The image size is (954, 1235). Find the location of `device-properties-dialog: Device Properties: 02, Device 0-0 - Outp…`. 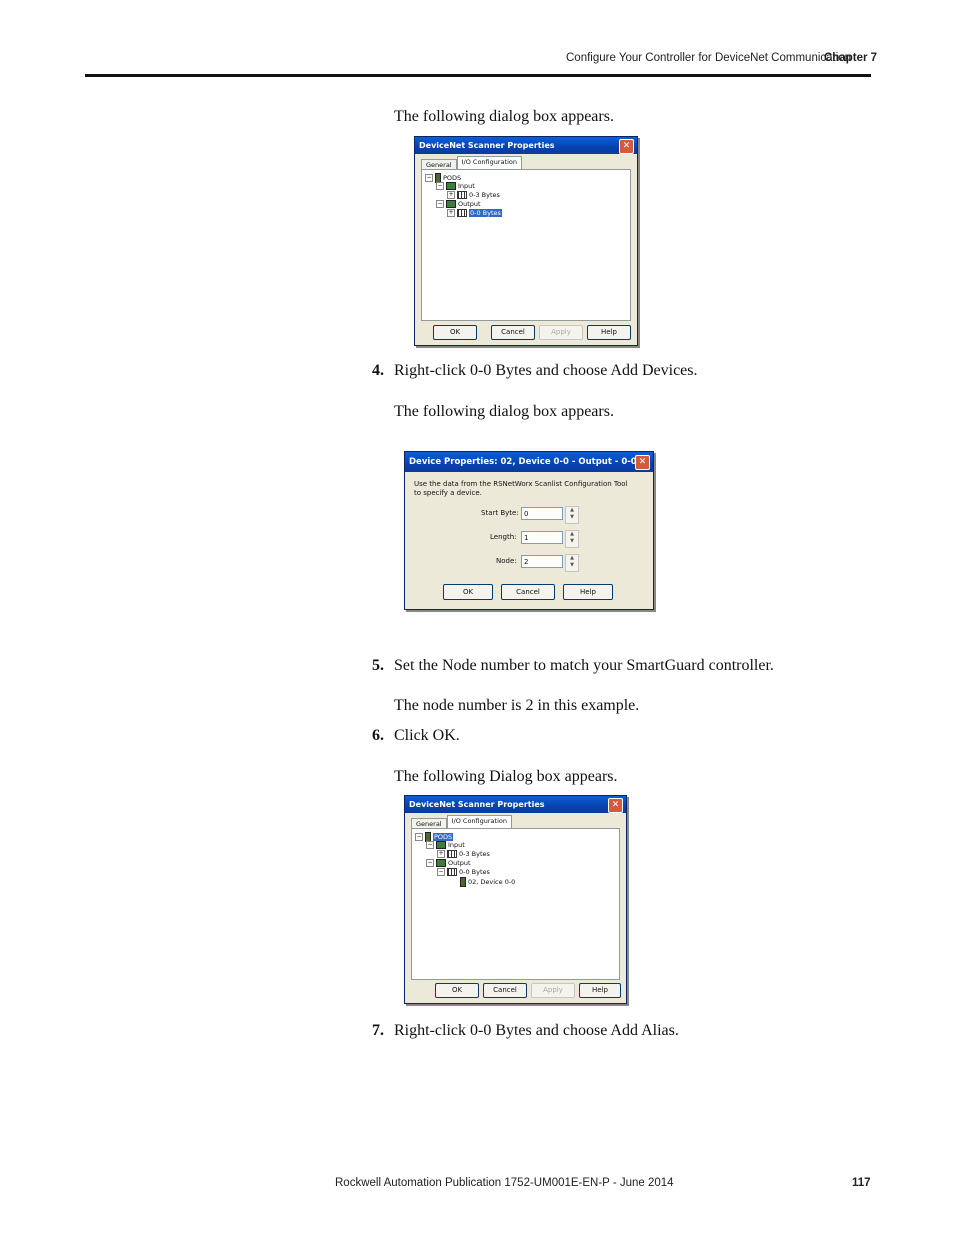

device-properties-dialog: Device Properties: 02, Device 0-0 - Outp… is located at coordinates (529, 530).